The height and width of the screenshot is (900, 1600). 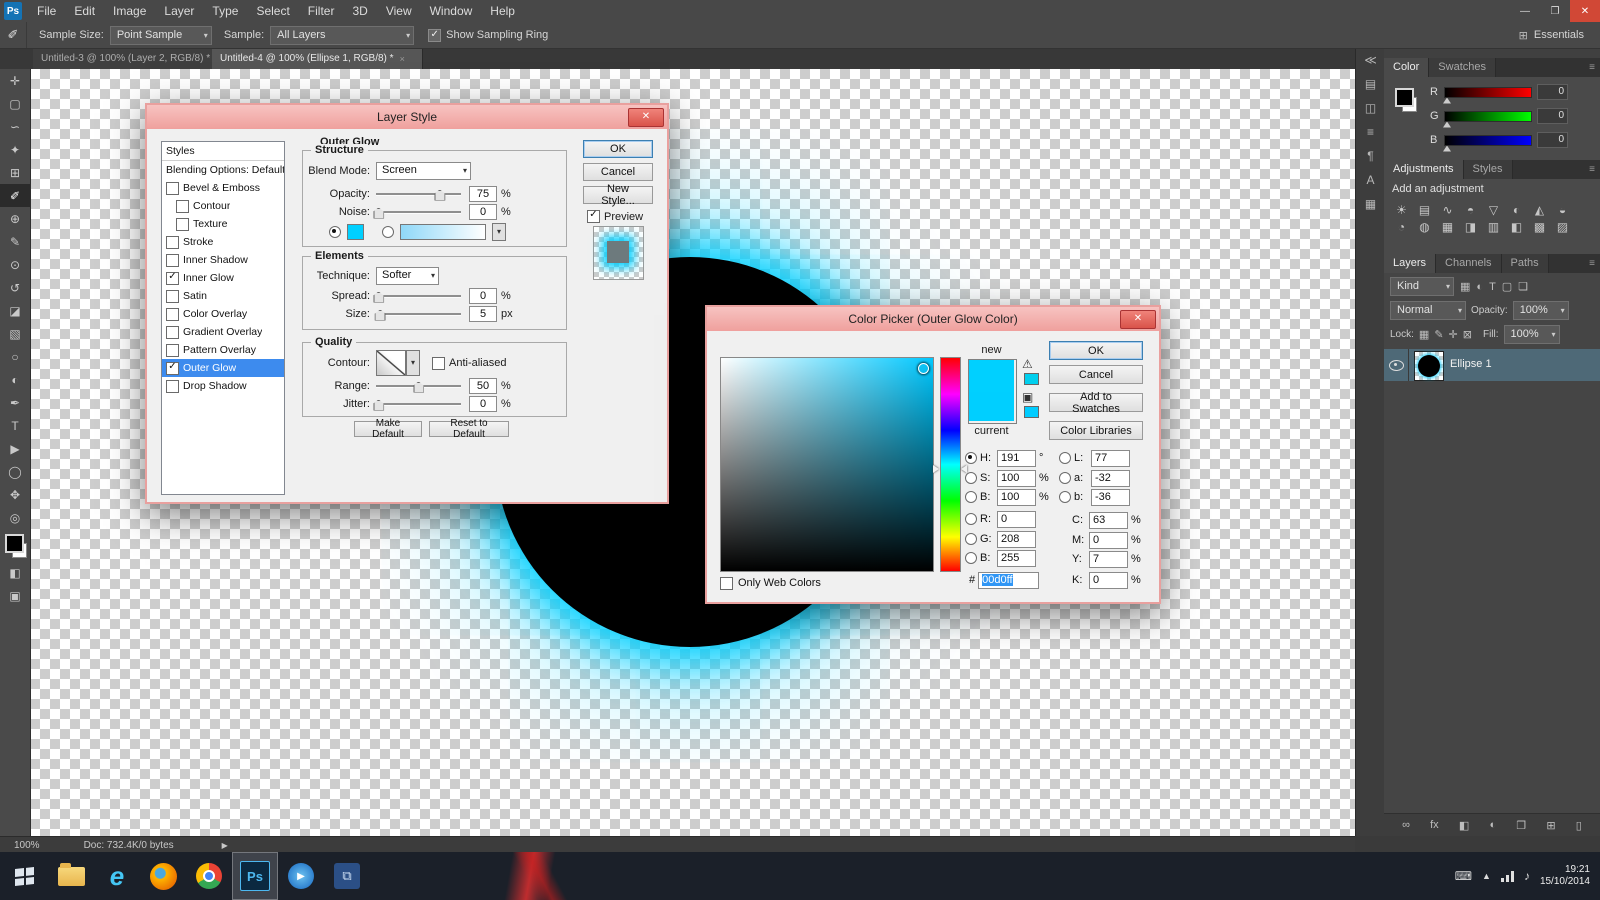 What do you see at coordinates (423, 170) in the screenshot?
I see `blend-mode-dropdown: Screen ▾` at bounding box center [423, 170].